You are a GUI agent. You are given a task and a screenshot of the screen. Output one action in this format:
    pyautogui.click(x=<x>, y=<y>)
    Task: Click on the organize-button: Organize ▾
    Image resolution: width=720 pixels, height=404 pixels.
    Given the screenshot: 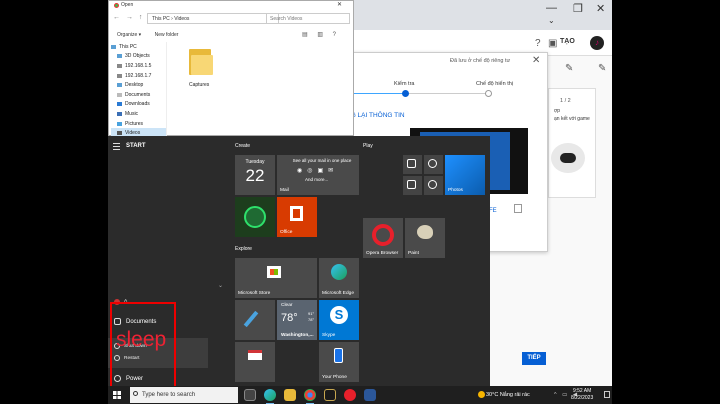 What is the action you would take?
    pyautogui.click(x=129, y=35)
    